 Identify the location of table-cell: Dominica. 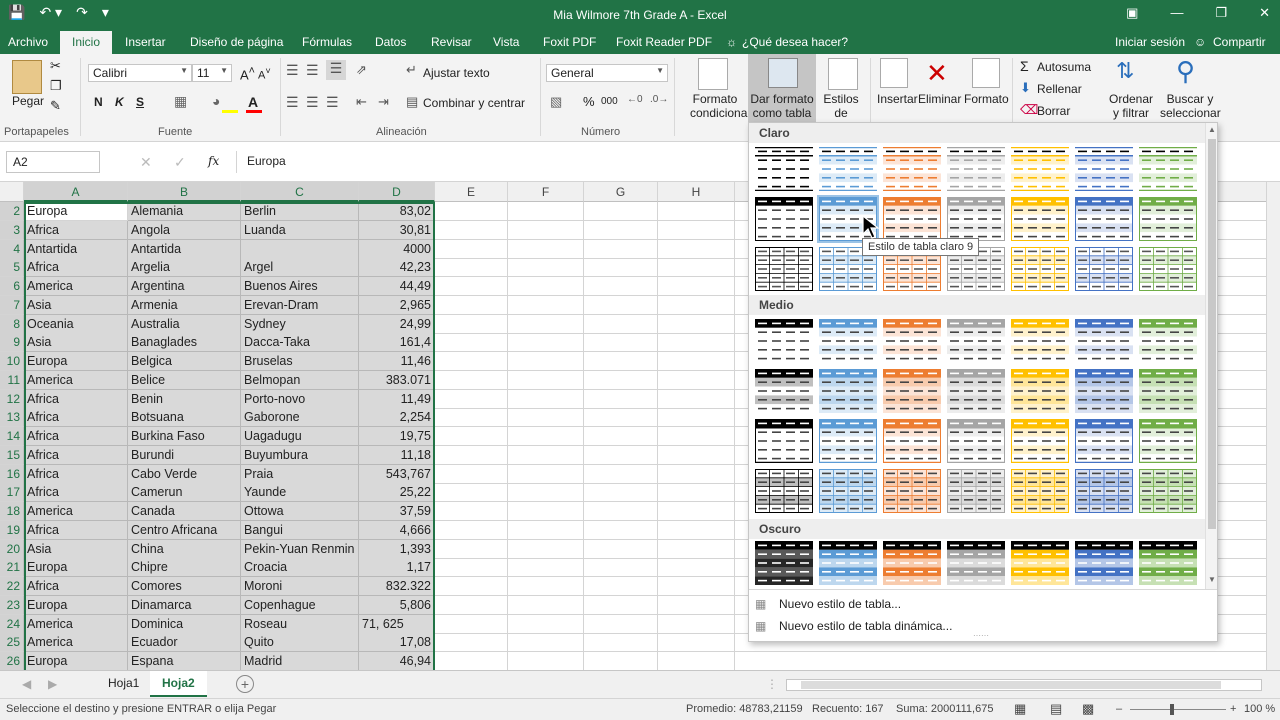
(184, 624).